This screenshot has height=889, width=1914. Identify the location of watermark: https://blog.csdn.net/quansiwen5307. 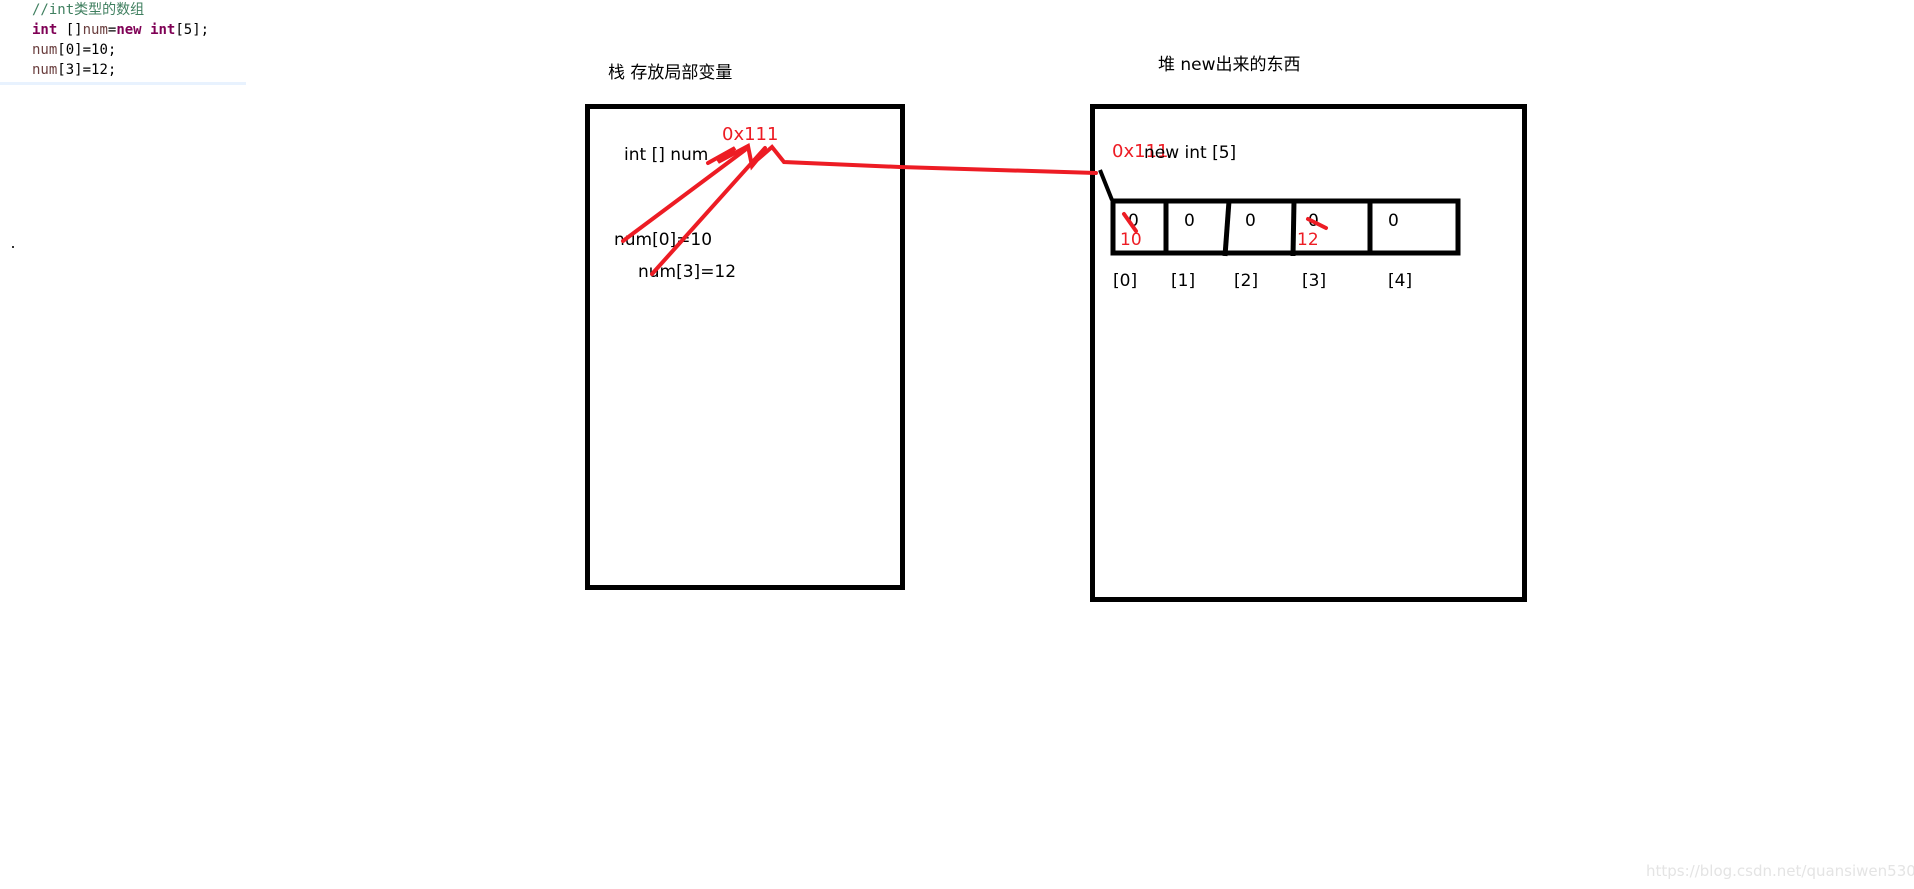
(1780, 871).